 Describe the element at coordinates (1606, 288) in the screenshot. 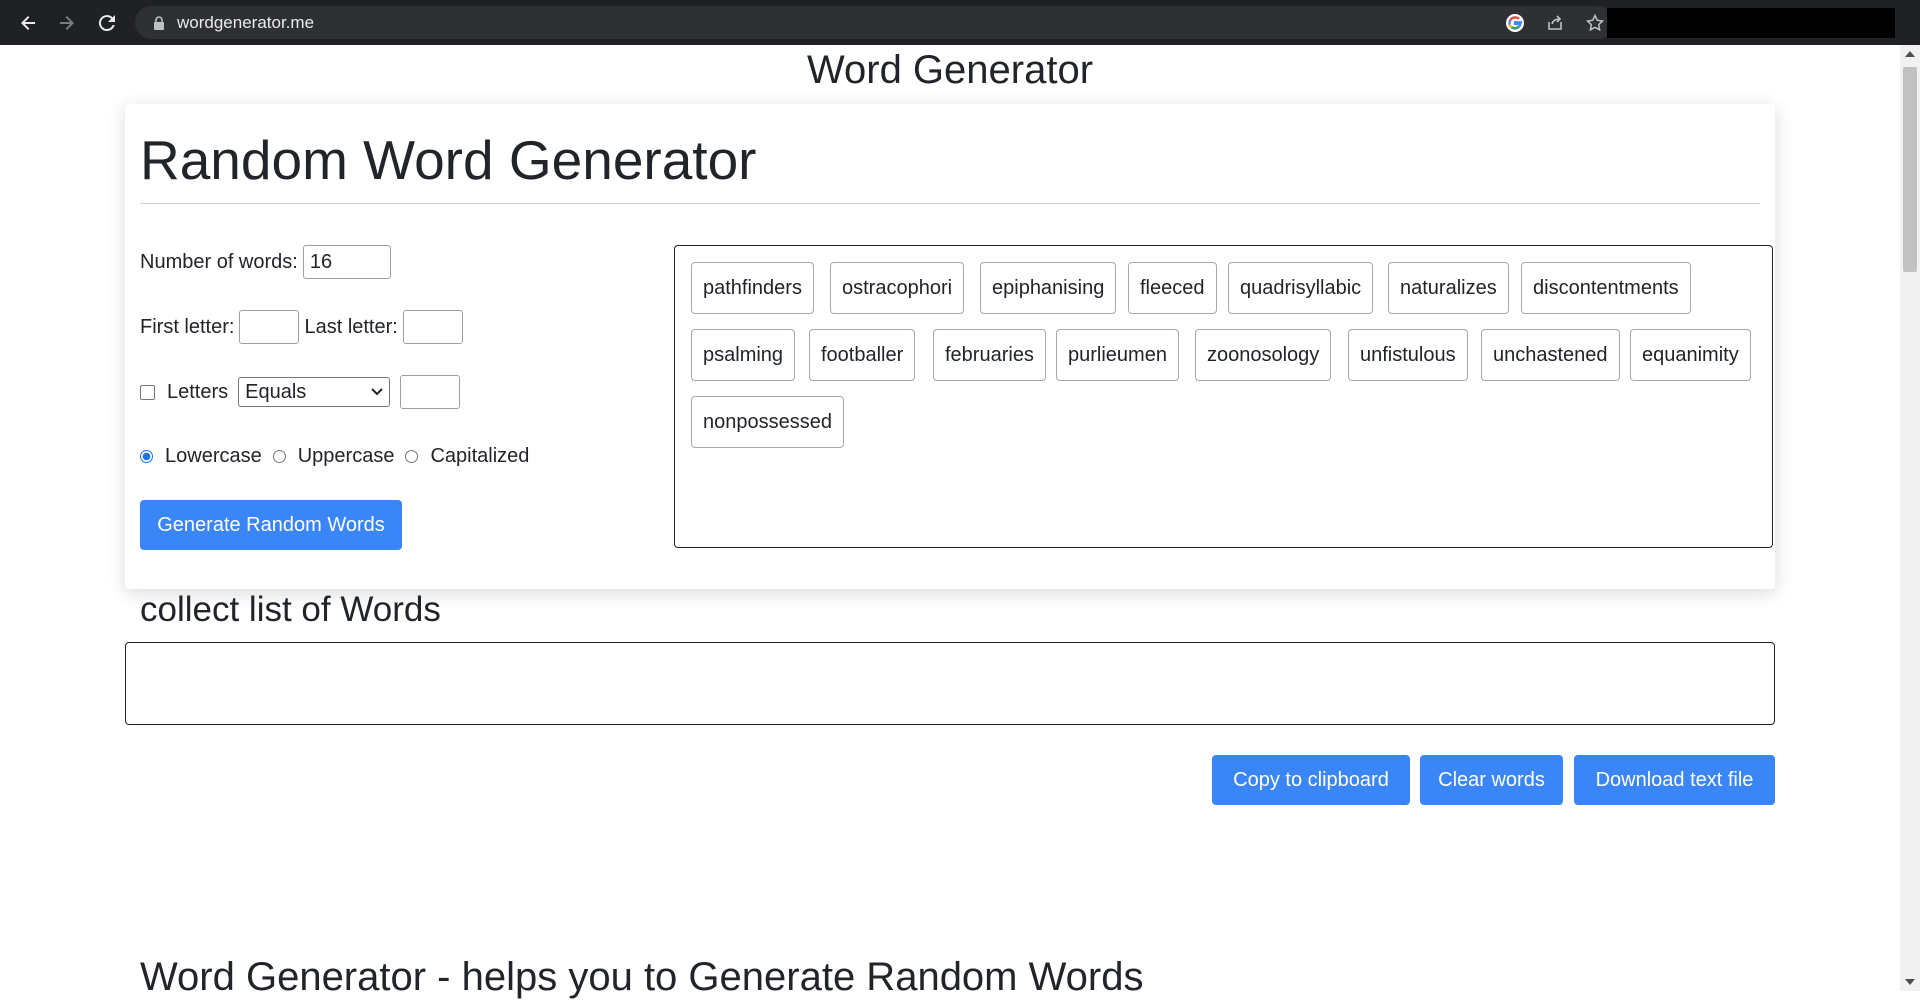

I see `word-chip: discontentments` at that location.